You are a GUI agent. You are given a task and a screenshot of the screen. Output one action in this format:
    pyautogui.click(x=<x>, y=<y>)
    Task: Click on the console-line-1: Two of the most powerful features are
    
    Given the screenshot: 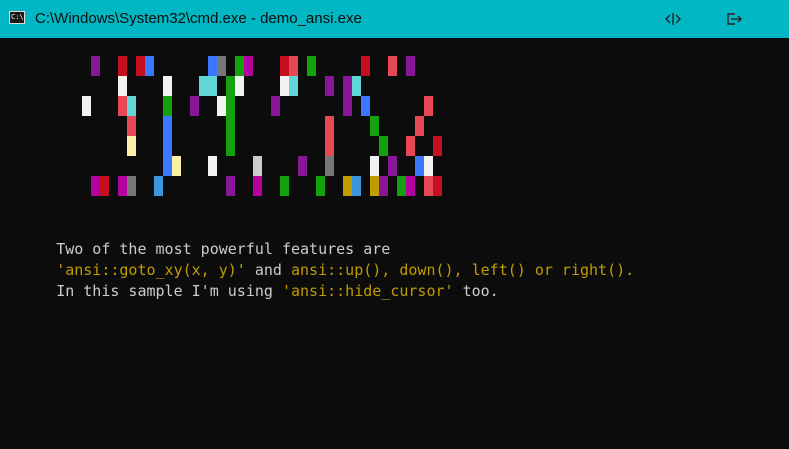 What is the action you would take?
    pyautogui.click(x=196, y=238)
    